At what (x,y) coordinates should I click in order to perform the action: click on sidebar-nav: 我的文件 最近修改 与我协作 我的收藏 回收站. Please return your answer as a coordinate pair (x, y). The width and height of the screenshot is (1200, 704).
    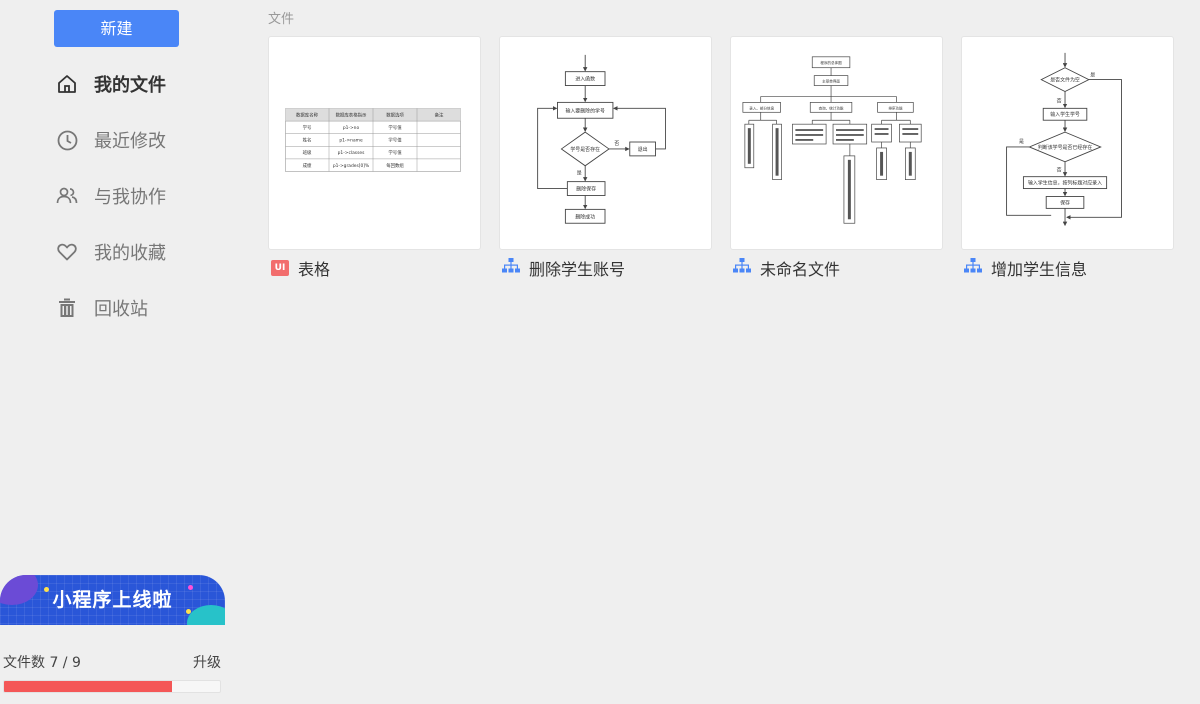
    Looking at the image, I should click on (116, 196).